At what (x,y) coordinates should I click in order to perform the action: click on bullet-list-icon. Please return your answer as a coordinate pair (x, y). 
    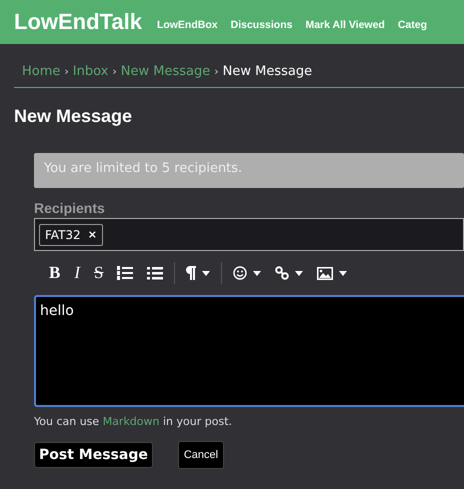
    Looking at the image, I should click on (155, 273).